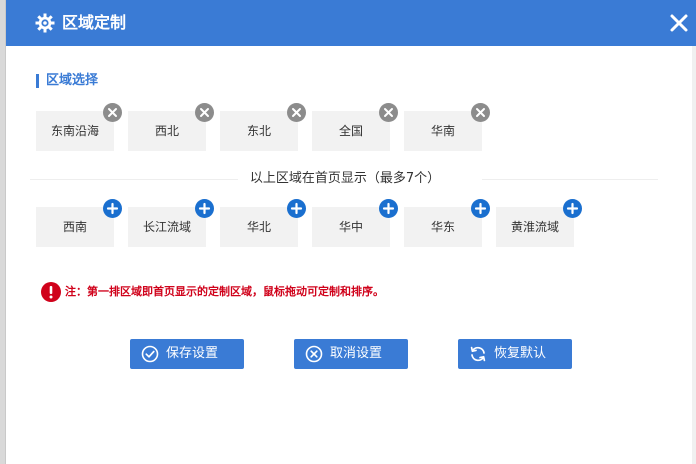 The height and width of the screenshot is (464, 696). Describe the element at coordinates (134, 179) in the screenshot. I see `divider-line-left` at that location.